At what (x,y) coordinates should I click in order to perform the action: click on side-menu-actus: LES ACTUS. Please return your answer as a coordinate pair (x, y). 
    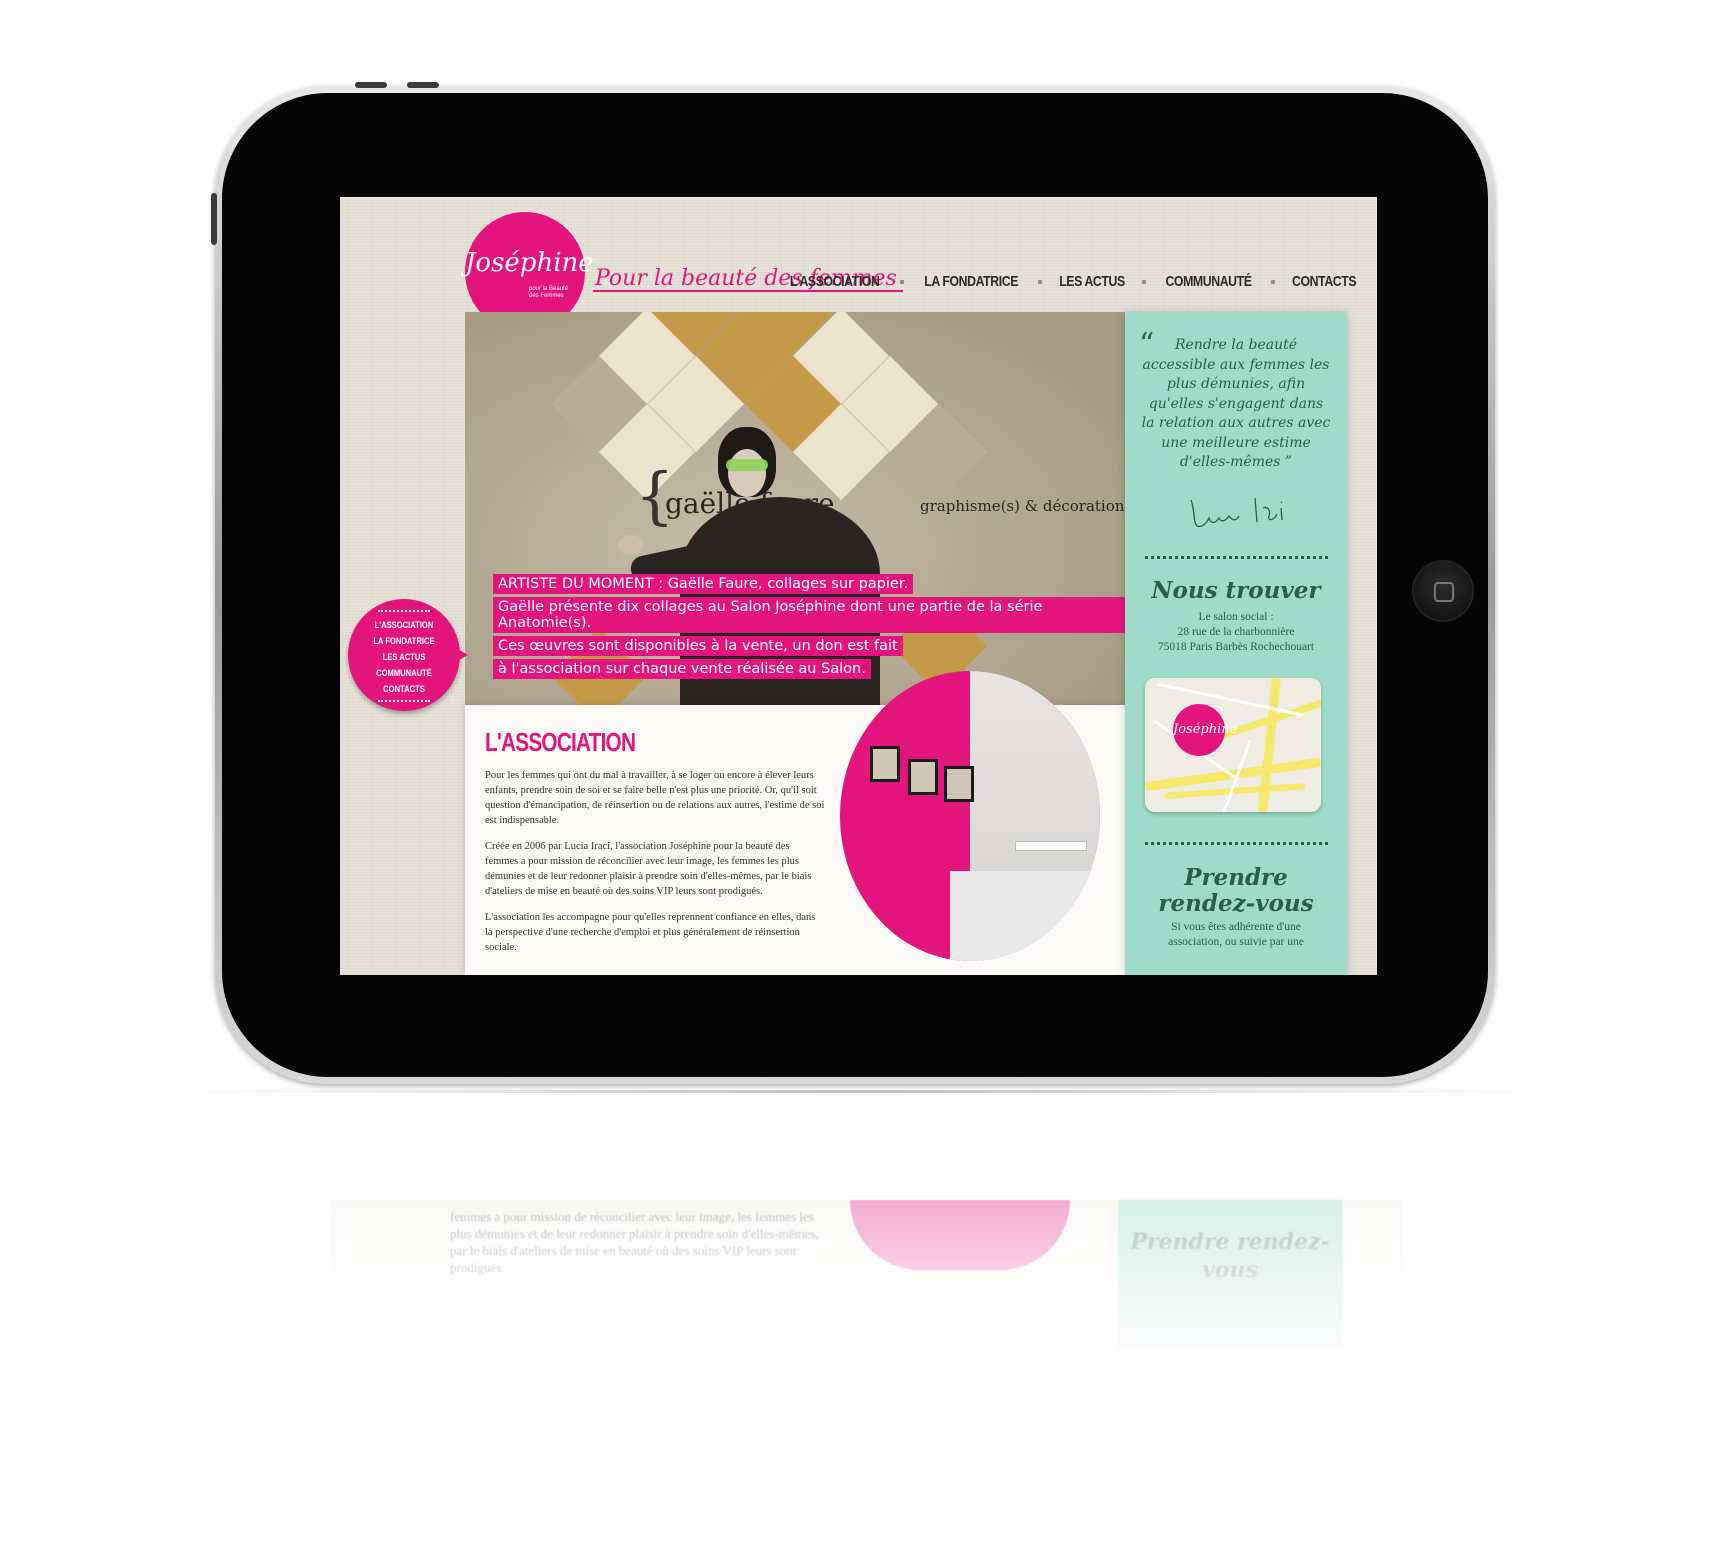
    Looking at the image, I should click on (404, 658).